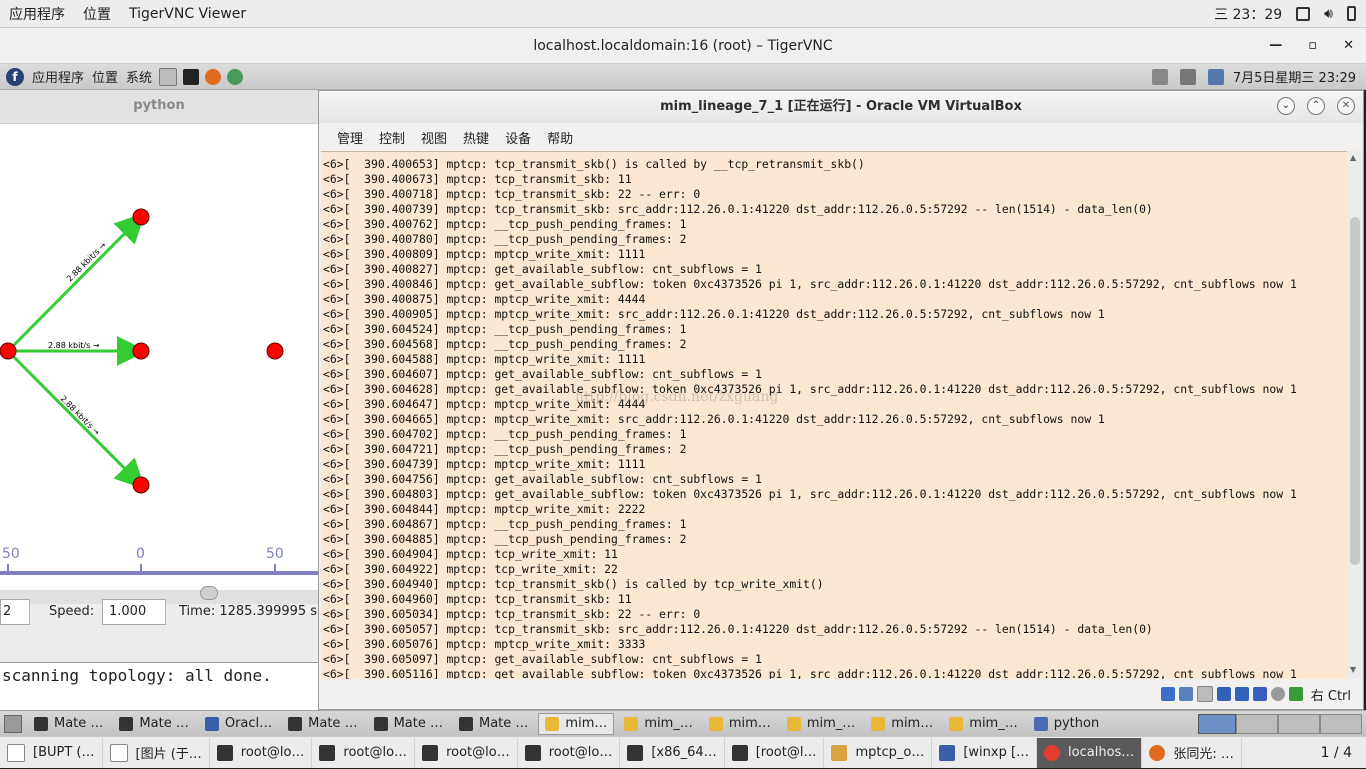  What do you see at coordinates (1223, 694) in the screenshot?
I see `display-icon` at bounding box center [1223, 694].